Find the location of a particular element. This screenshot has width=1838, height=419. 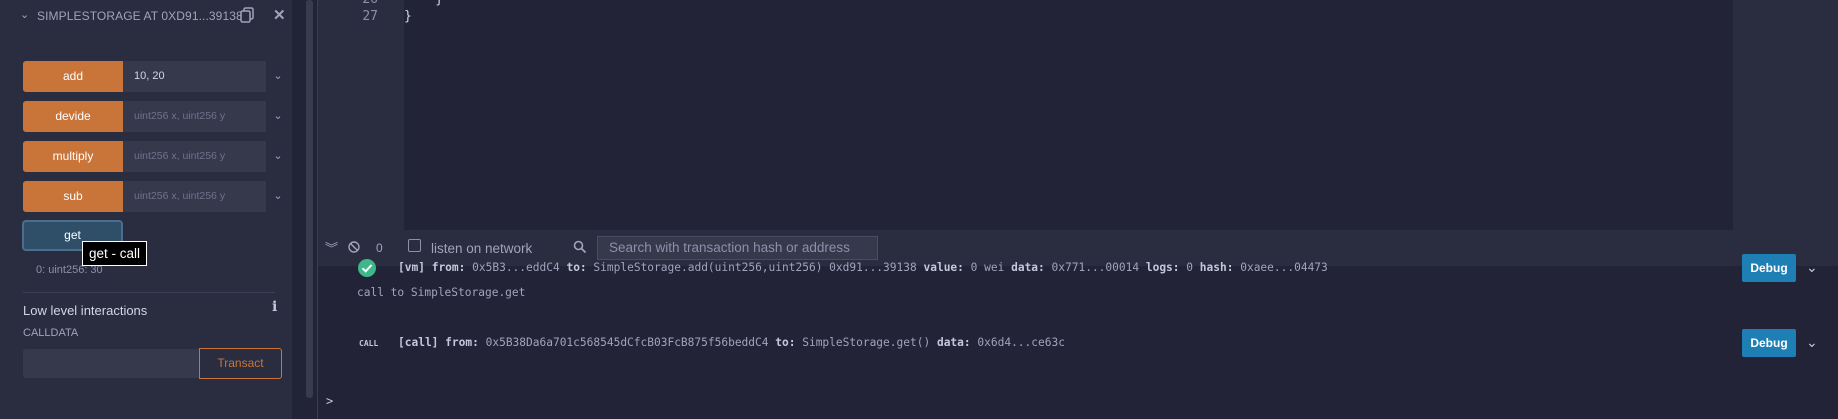

function-row-add: add 10, 20 ⌄ is located at coordinates (157, 76).